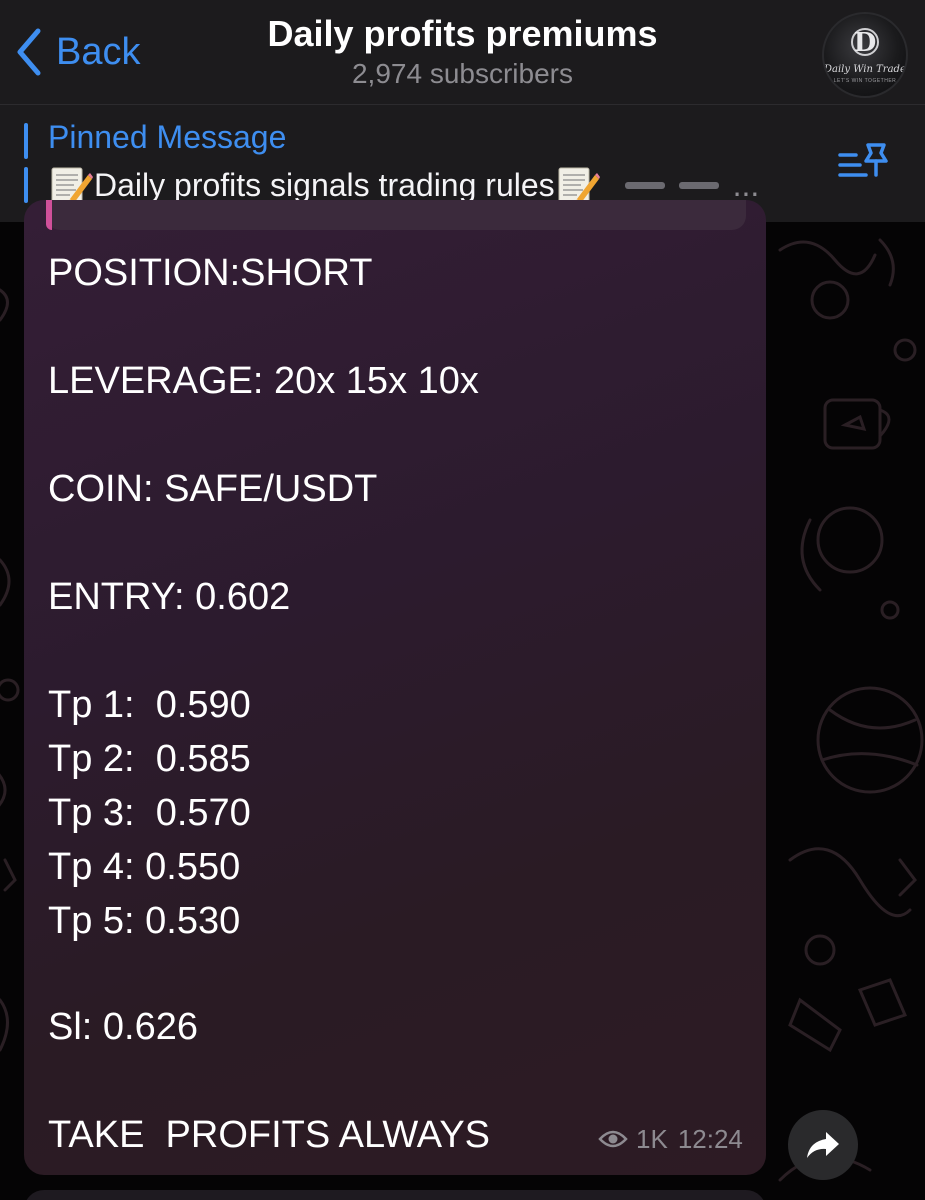  What do you see at coordinates (149, 705) in the screenshot?
I see `message-line: Tp 1: 0.590` at bounding box center [149, 705].